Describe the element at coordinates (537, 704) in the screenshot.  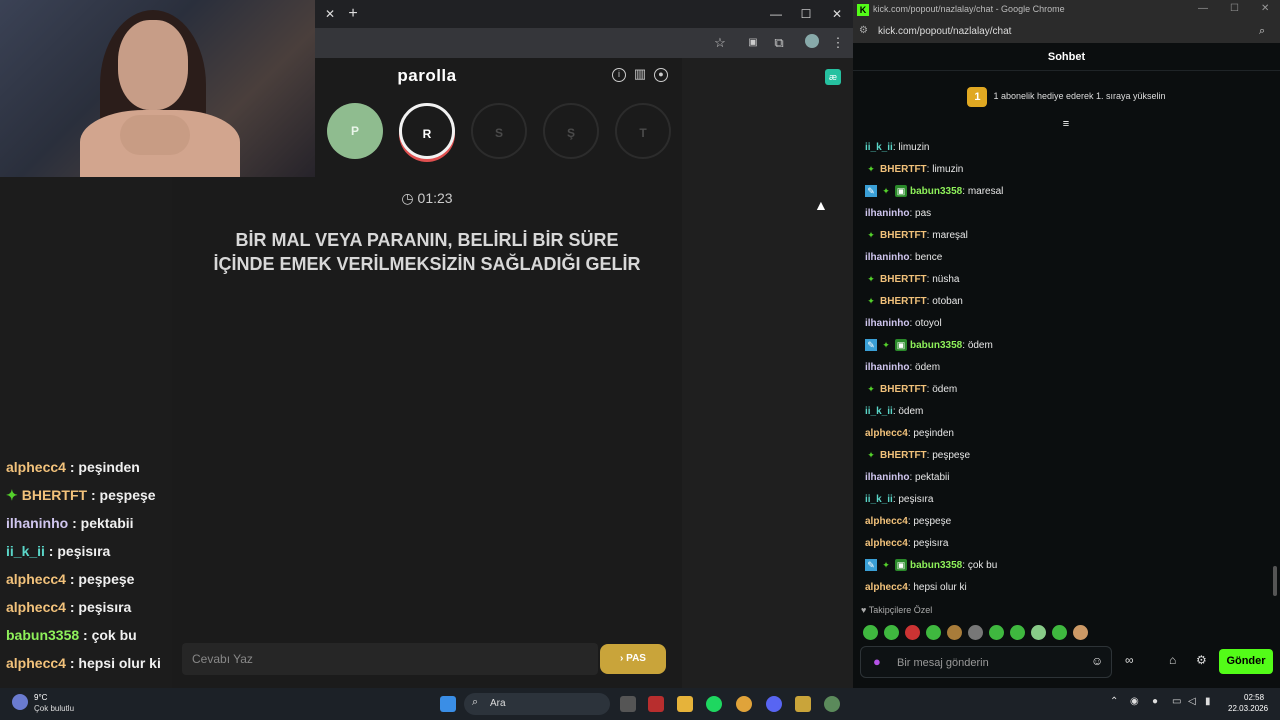
I see `taskbar-search: ⌕ Ara` at that location.